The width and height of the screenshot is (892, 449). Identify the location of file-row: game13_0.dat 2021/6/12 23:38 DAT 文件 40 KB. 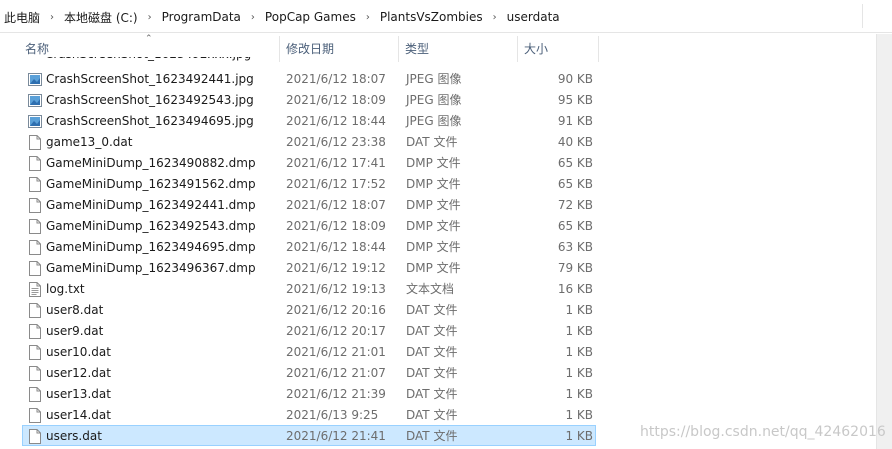
(309, 141).